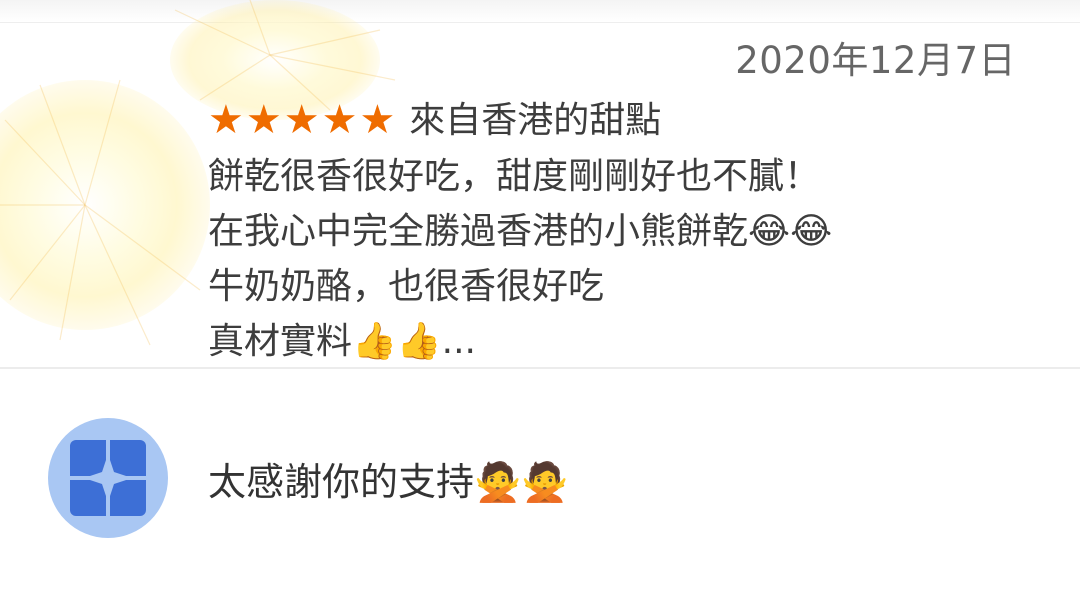 This screenshot has width=1080, height=599. What do you see at coordinates (388, 482) in the screenshot?
I see `seller-reply-text: 太感謝你的支持🙅🙅` at bounding box center [388, 482].